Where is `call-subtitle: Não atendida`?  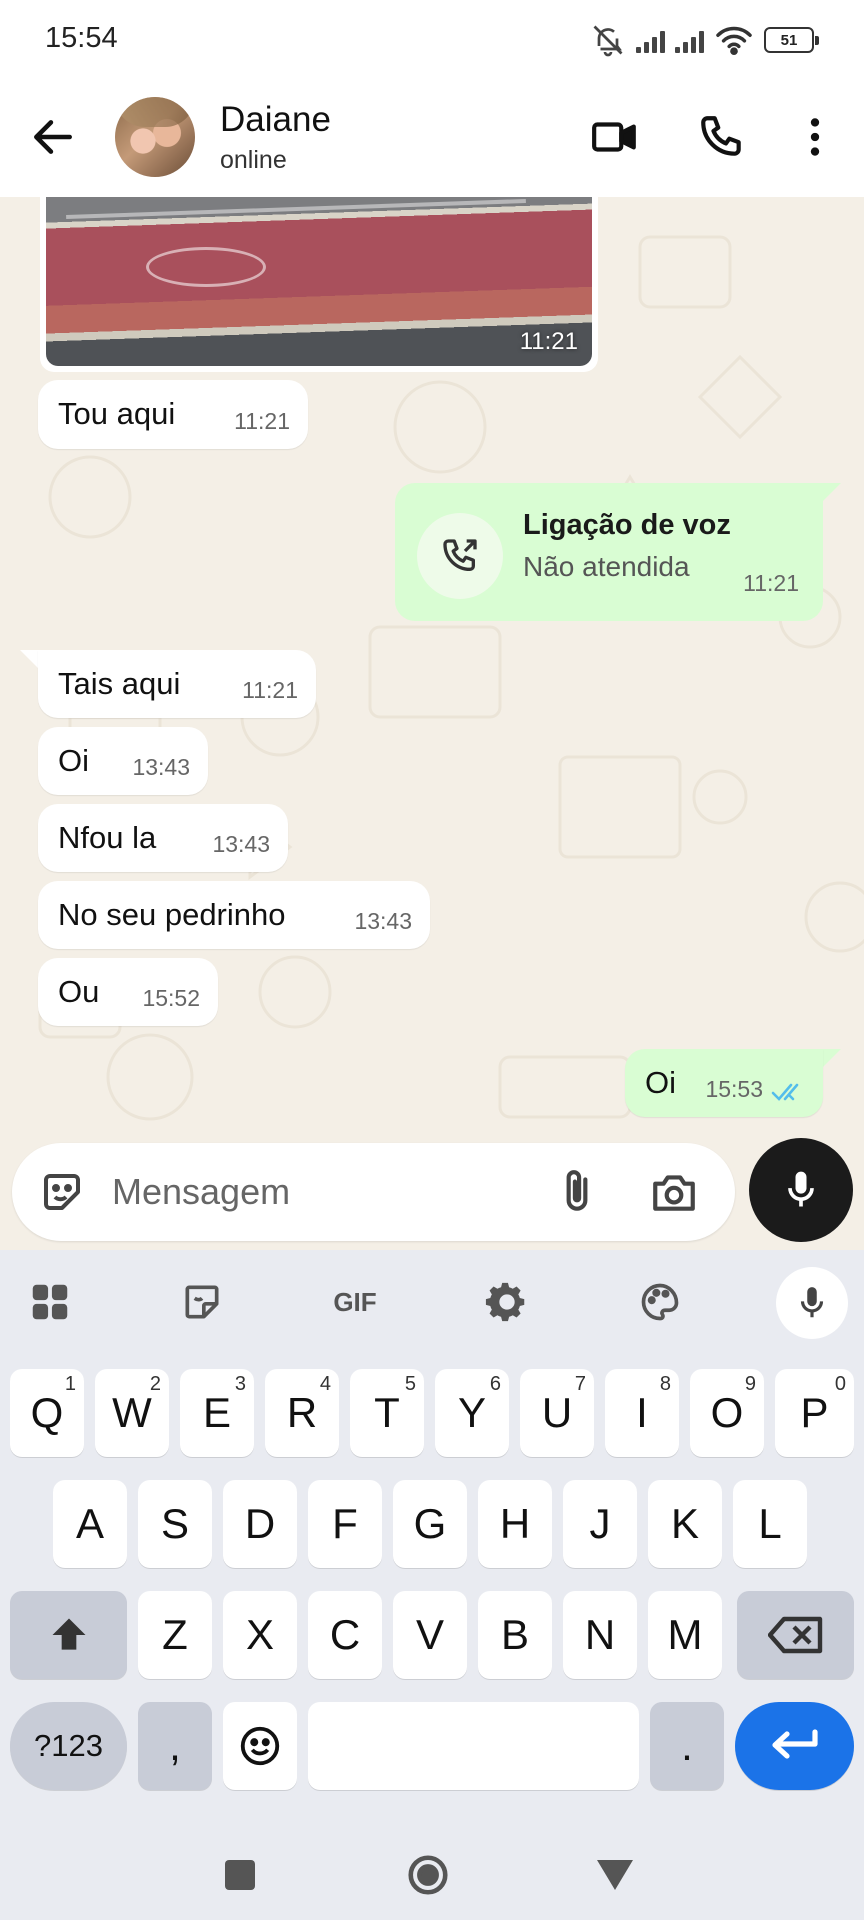 call-subtitle: Não atendida is located at coordinates (606, 566).